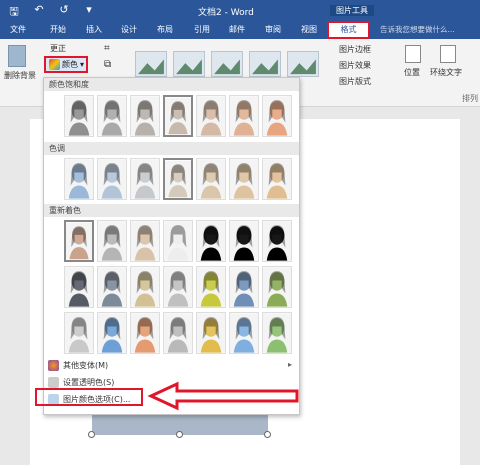 This screenshot has height=469, width=480. I want to click on tab-format: 格式, so click(348, 30).